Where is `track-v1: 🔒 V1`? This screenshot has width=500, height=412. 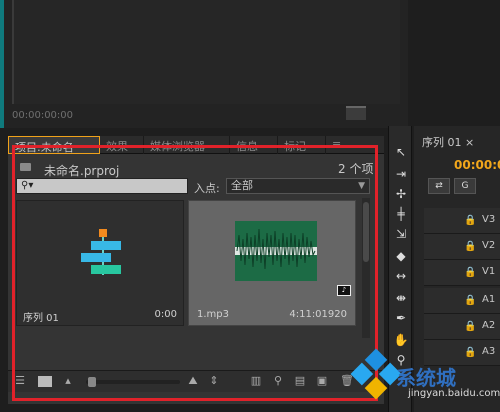 track-v1: 🔒 V1 is located at coordinates (462, 273).